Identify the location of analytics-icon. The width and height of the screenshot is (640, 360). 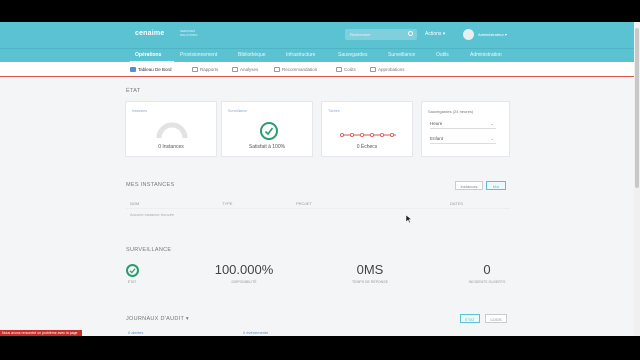
(235, 69).